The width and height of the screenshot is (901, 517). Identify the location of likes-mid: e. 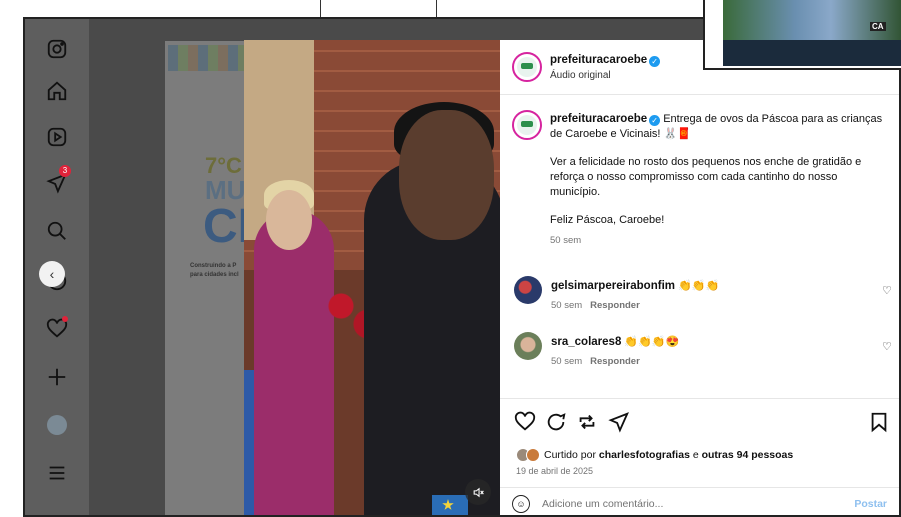
(695, 455).